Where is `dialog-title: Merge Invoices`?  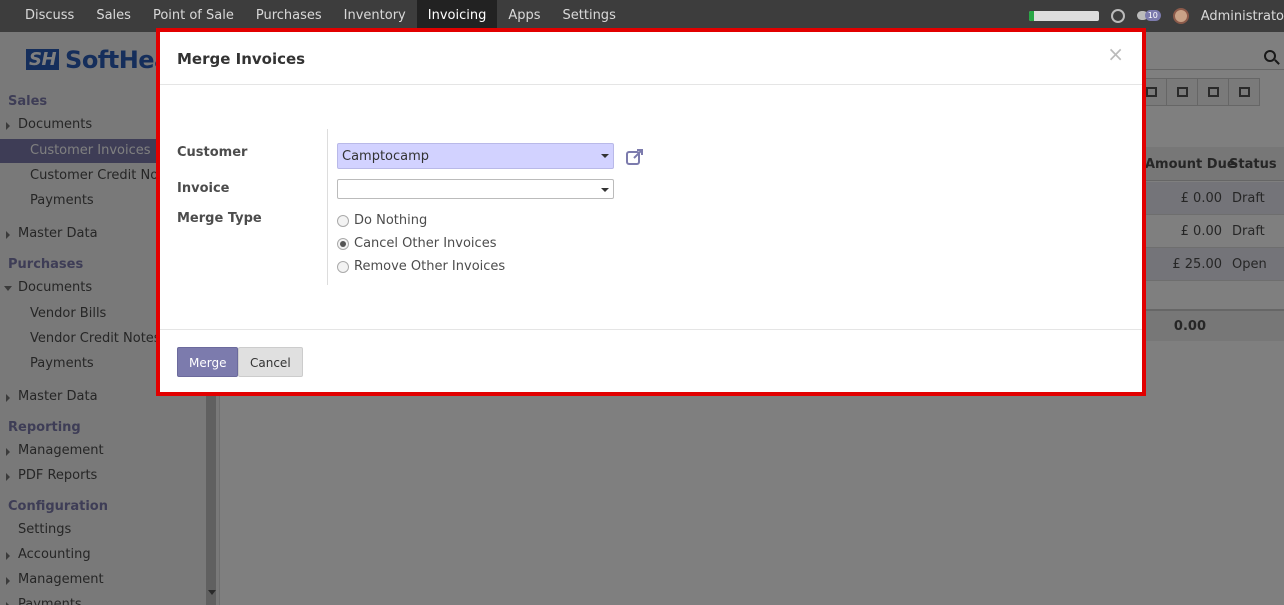
dialog-title: Merge Invoices is located at coordinates (241, 59).